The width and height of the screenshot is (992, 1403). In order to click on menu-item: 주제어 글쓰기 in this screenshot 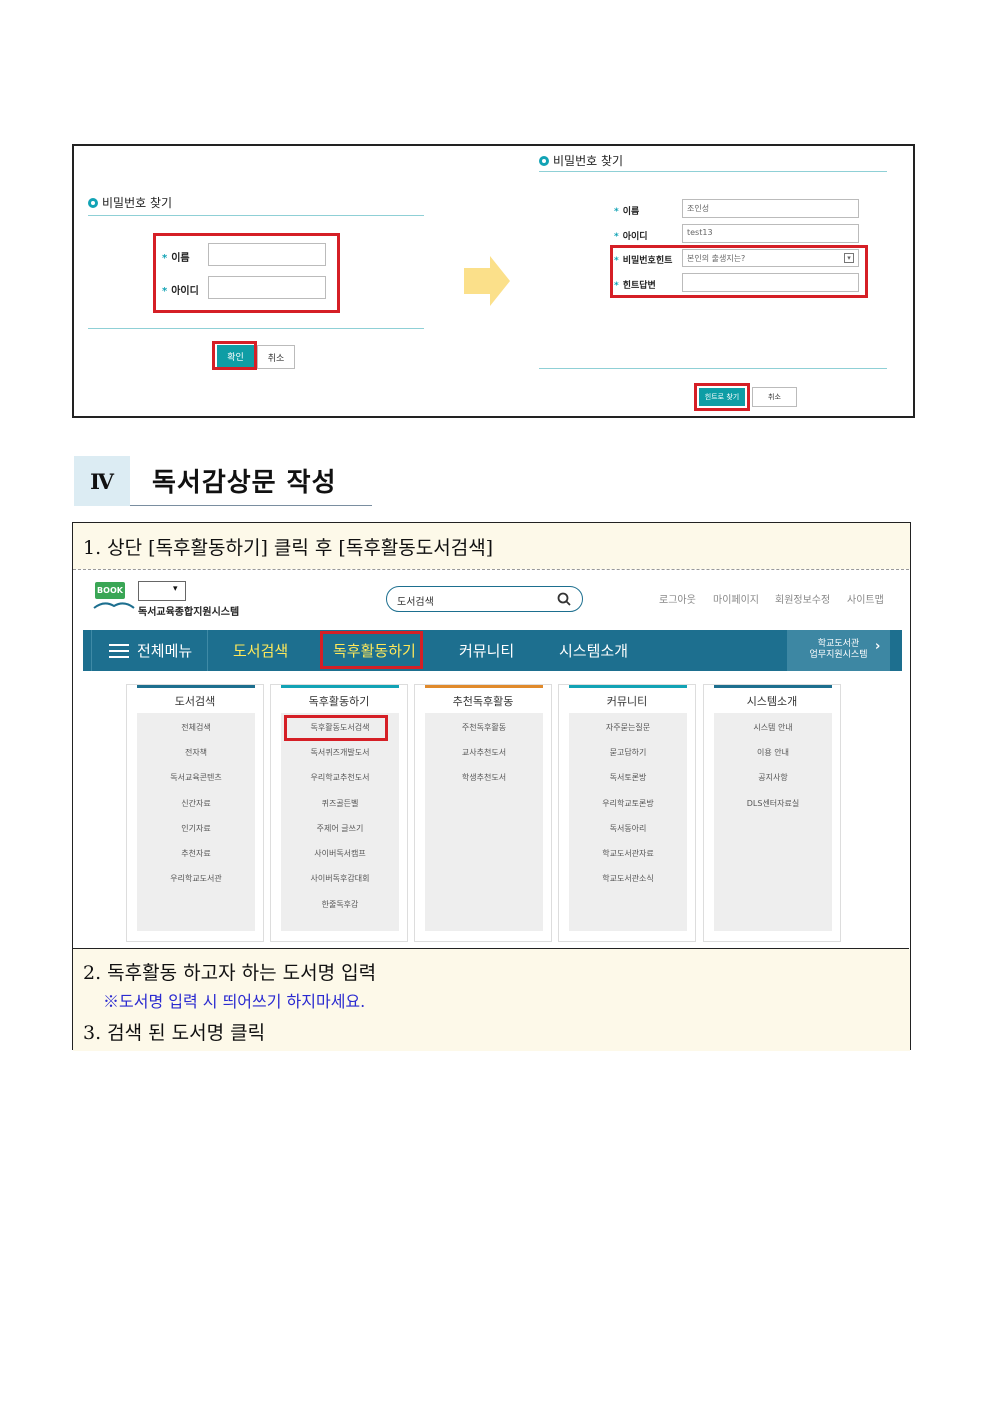, I will do `click(340, 828)`.